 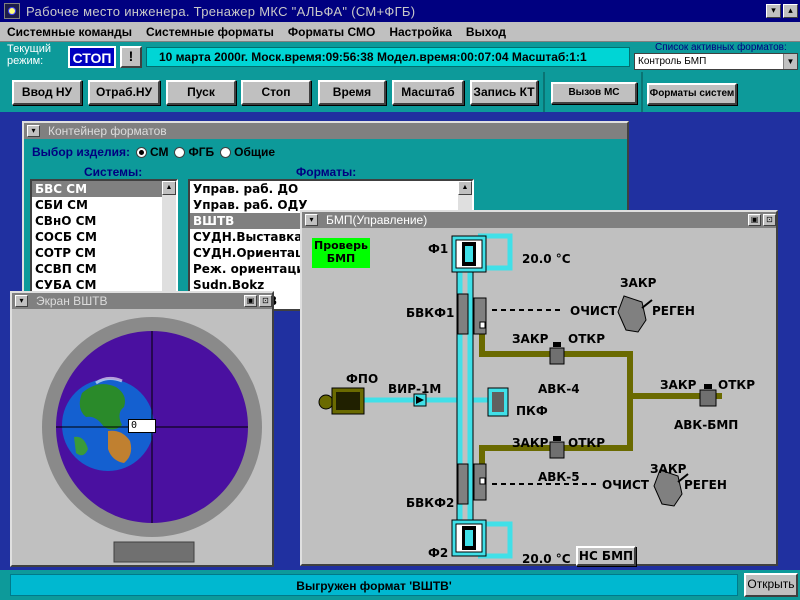 I want to click on menu-smo-formats: Форматы СМО, so click(x=331, y=32).